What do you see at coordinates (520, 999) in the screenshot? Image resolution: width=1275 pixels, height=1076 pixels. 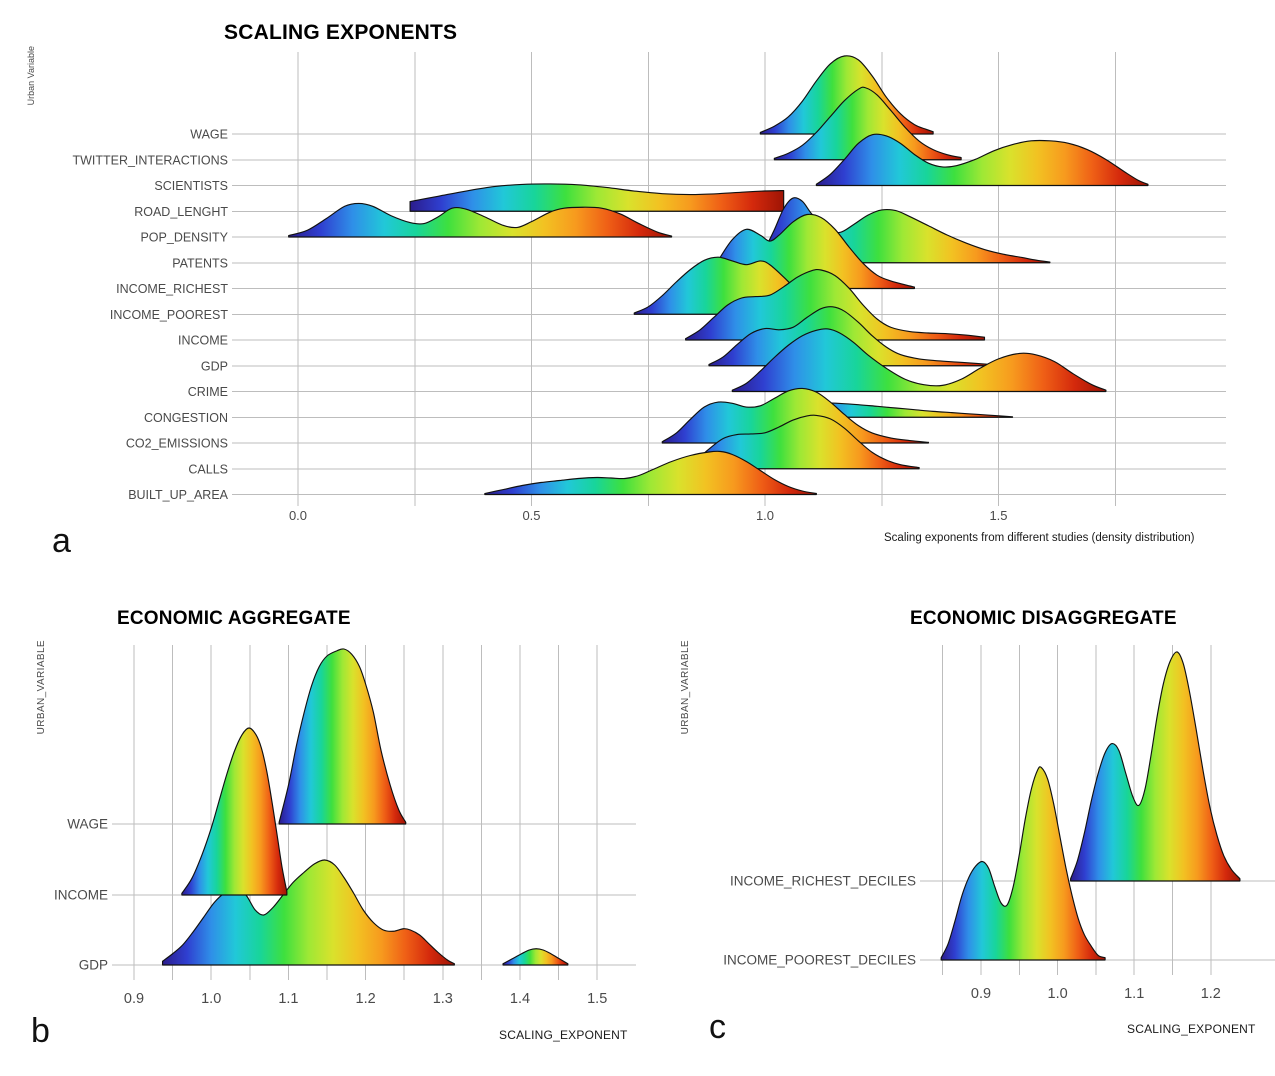 I see `x-tick-1.4: 1.4` at bounding box center [520, 999].